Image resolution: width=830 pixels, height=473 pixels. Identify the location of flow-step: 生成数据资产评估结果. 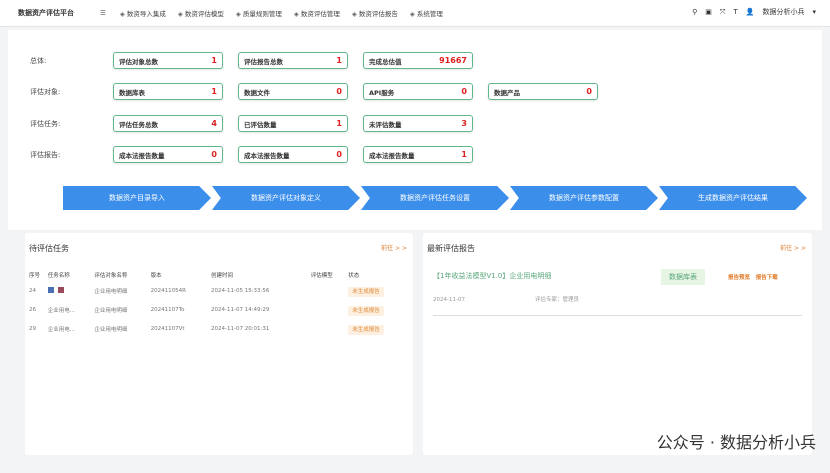
(733, 198).